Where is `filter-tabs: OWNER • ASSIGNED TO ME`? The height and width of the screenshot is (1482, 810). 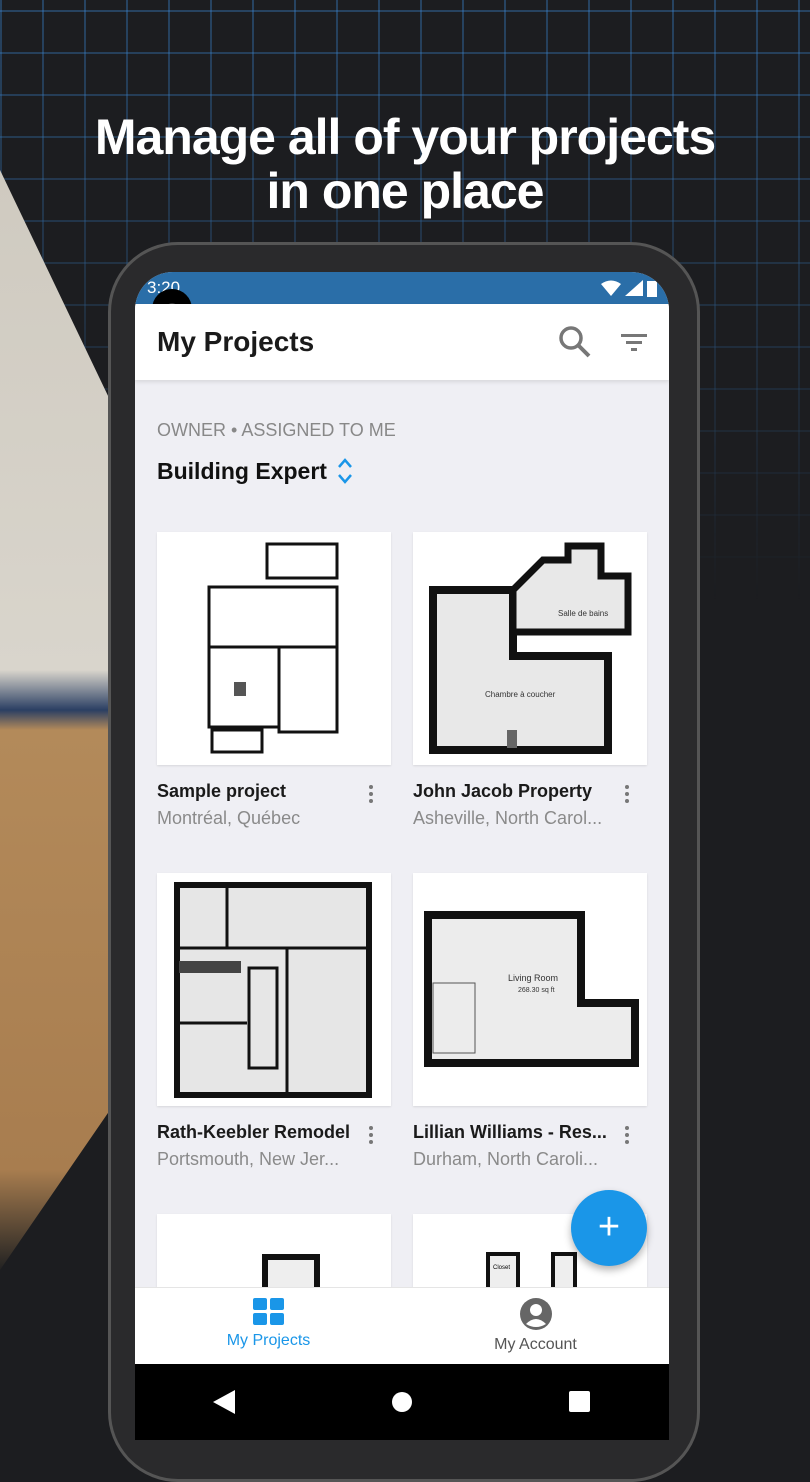
filter-tabs: OWNER • ASSIGNED TO ME is located at coordinates (276, 430).